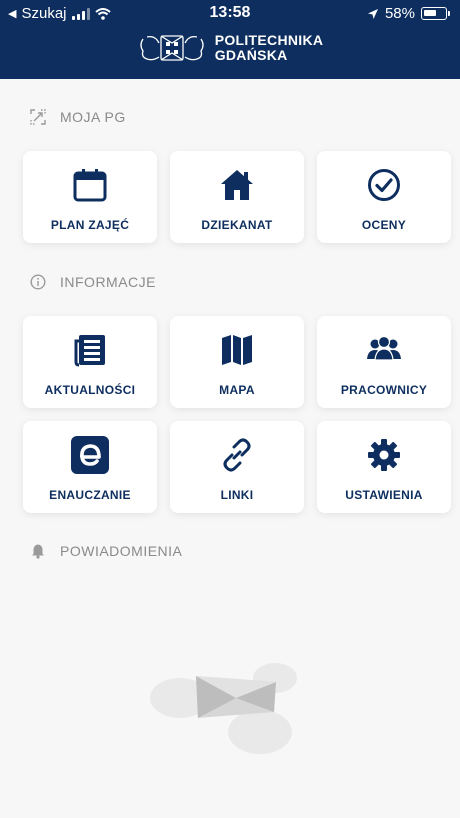 The height and width of the screenshot is (818, 460). What do you see at coordinates (384, 225) in the screenshot?
I see `tile-label: OCENY` at bounding box center [384, 225].